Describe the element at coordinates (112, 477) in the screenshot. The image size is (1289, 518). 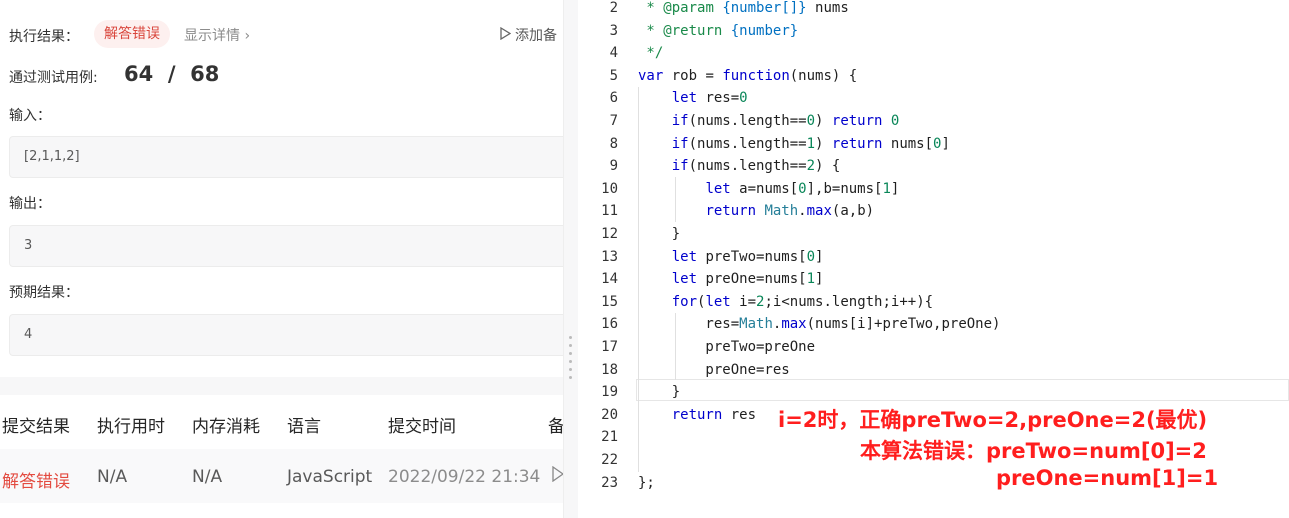
I see `row-time: N/A` at that location.